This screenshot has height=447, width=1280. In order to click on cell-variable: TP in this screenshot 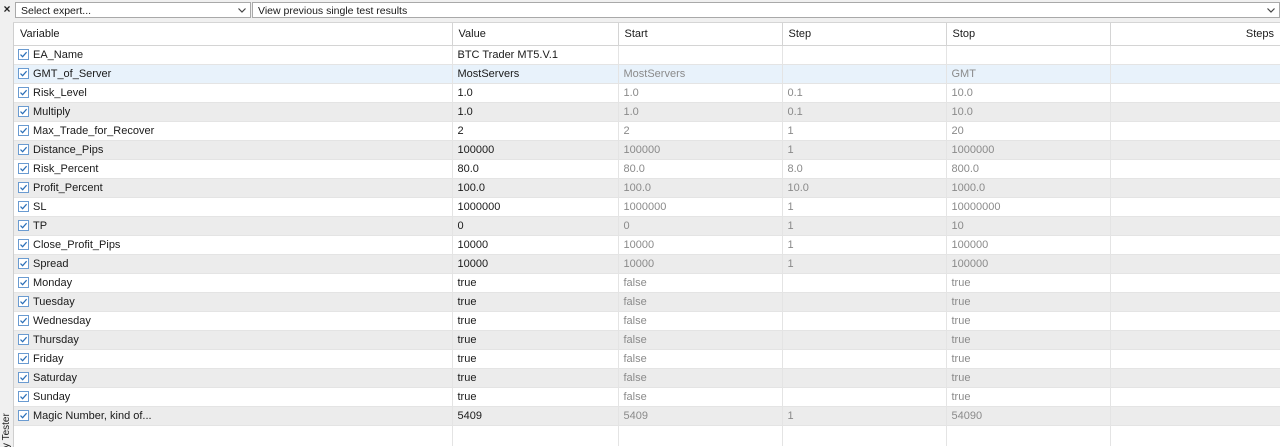, I will do `click(233, 226)`.